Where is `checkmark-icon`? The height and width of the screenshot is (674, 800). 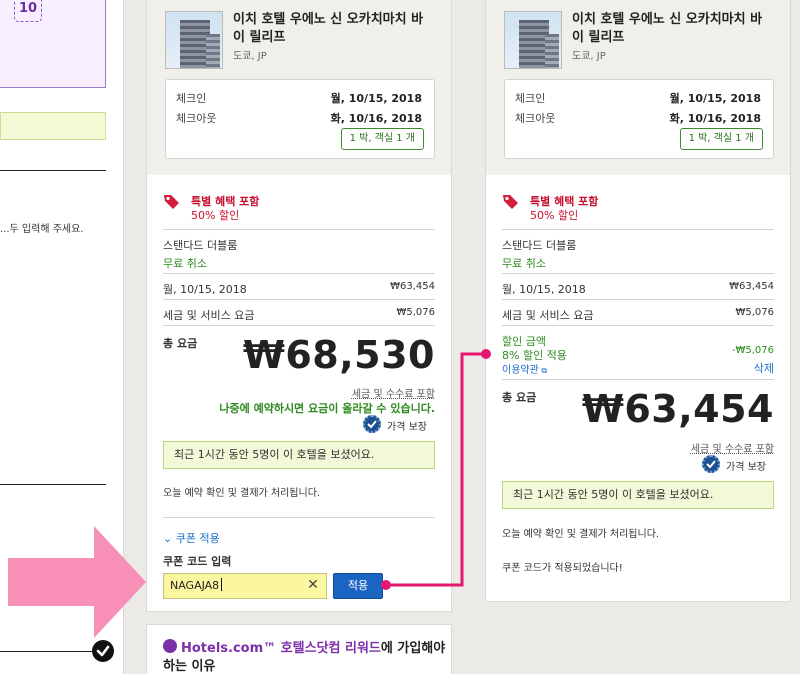 checkmark-icon is located at coordinates (103, 651).